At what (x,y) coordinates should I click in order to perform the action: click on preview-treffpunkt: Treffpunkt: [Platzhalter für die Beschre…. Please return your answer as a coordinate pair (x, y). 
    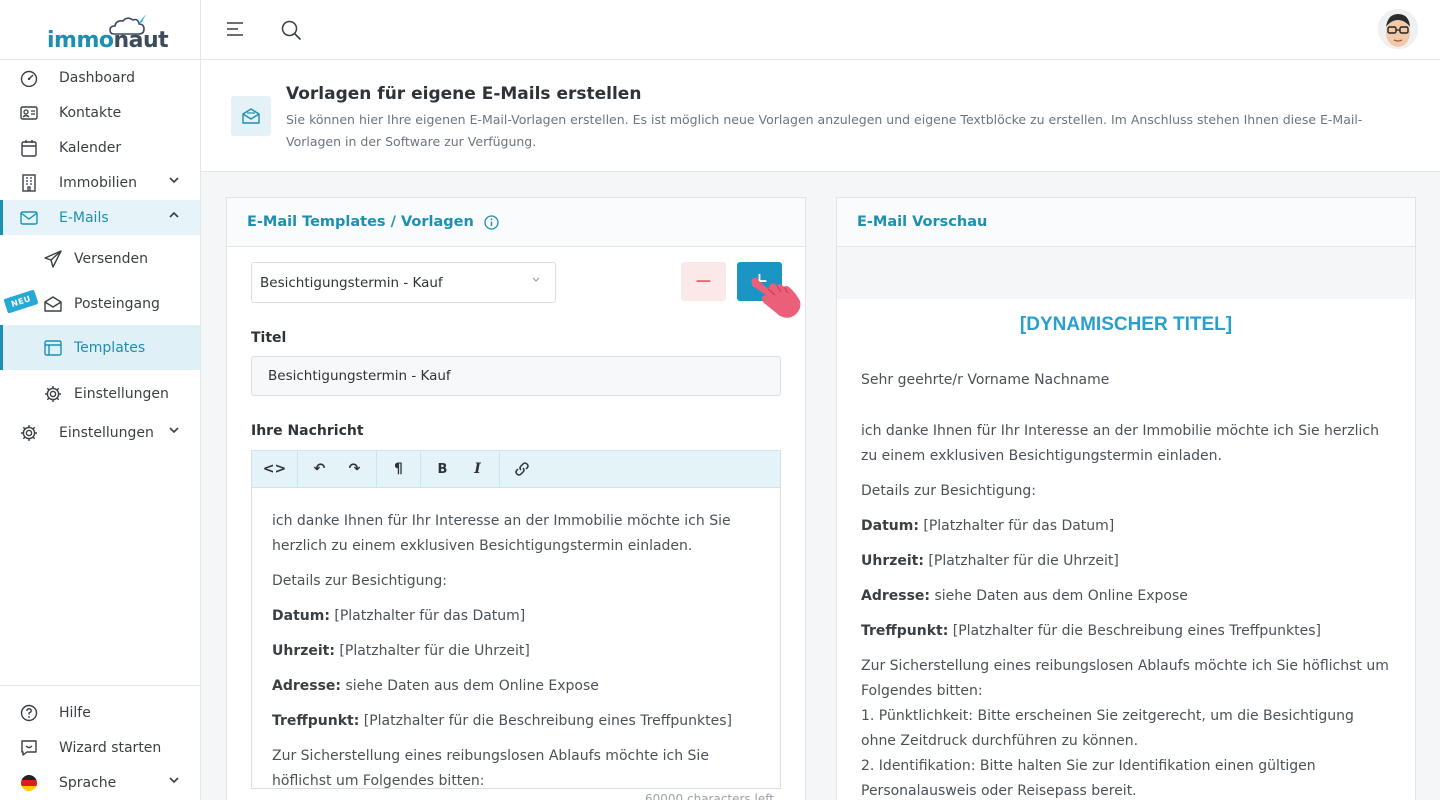
    Looking at the image, I should click on (1091, 631).